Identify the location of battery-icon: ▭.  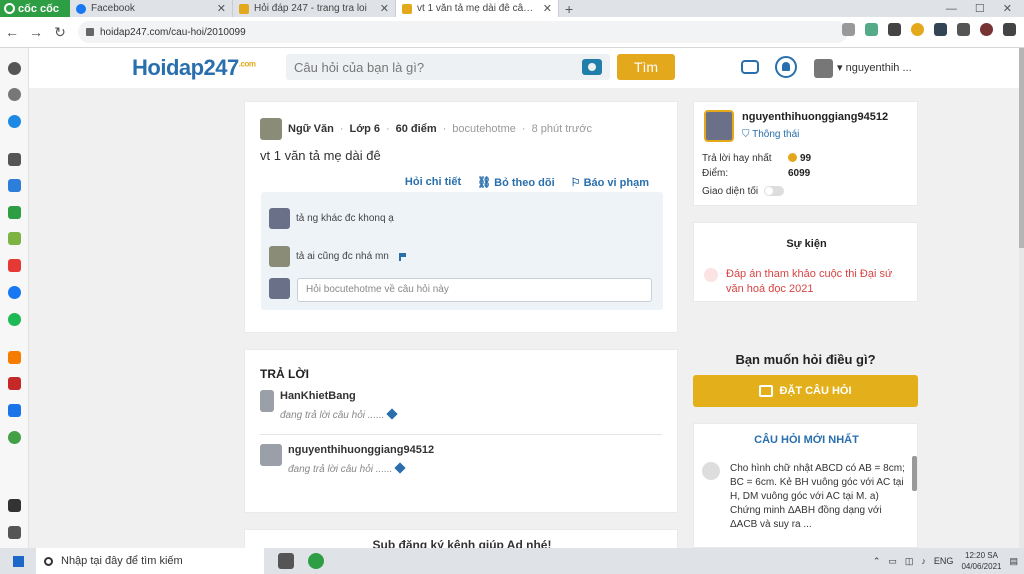
(892, 561).